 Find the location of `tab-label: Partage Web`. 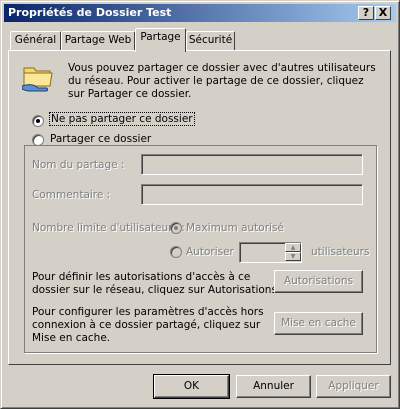

tab-label: Partage Web is located at coordinates (98, 40).